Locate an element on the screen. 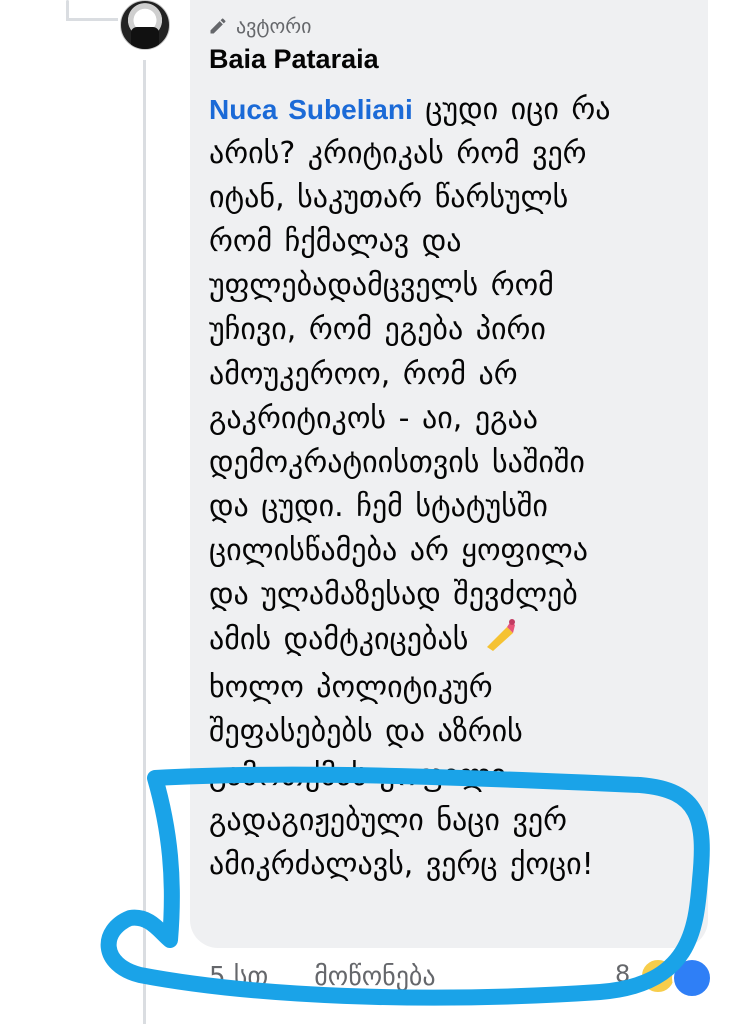 This screenshot has width=732, height=1024. comment-actions: 5 სთ მოწონება is located at coordinates (322, 977).